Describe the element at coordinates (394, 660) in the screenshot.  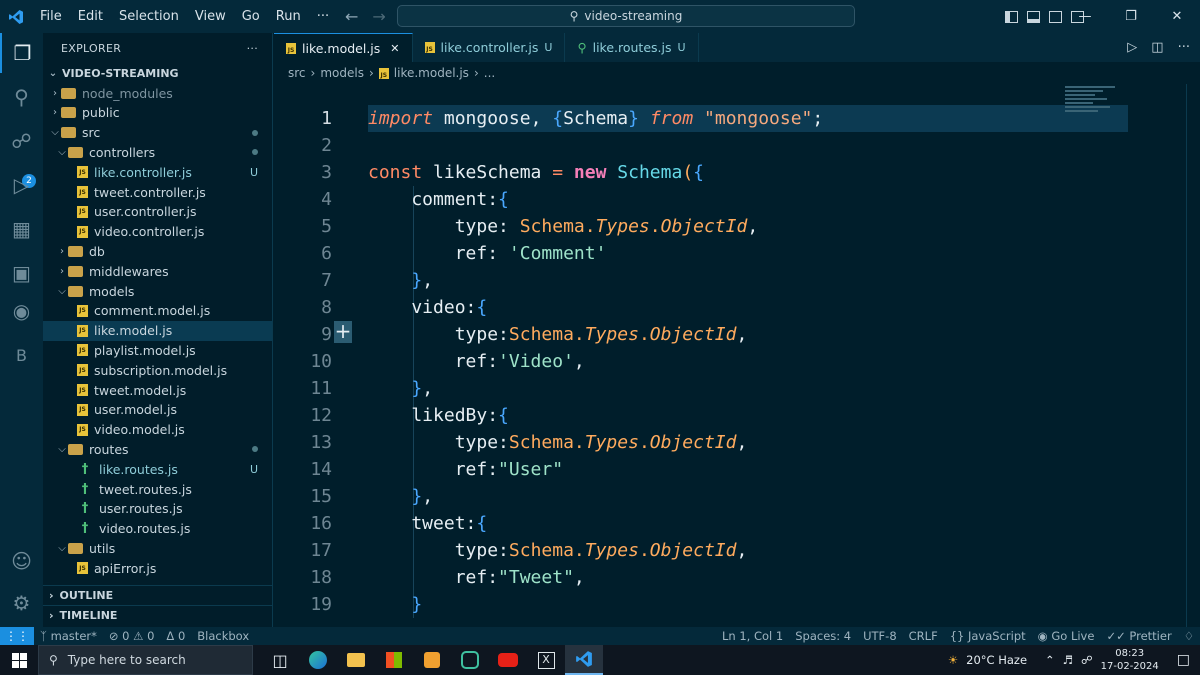
I see `microsoft-store-icon` at that location.